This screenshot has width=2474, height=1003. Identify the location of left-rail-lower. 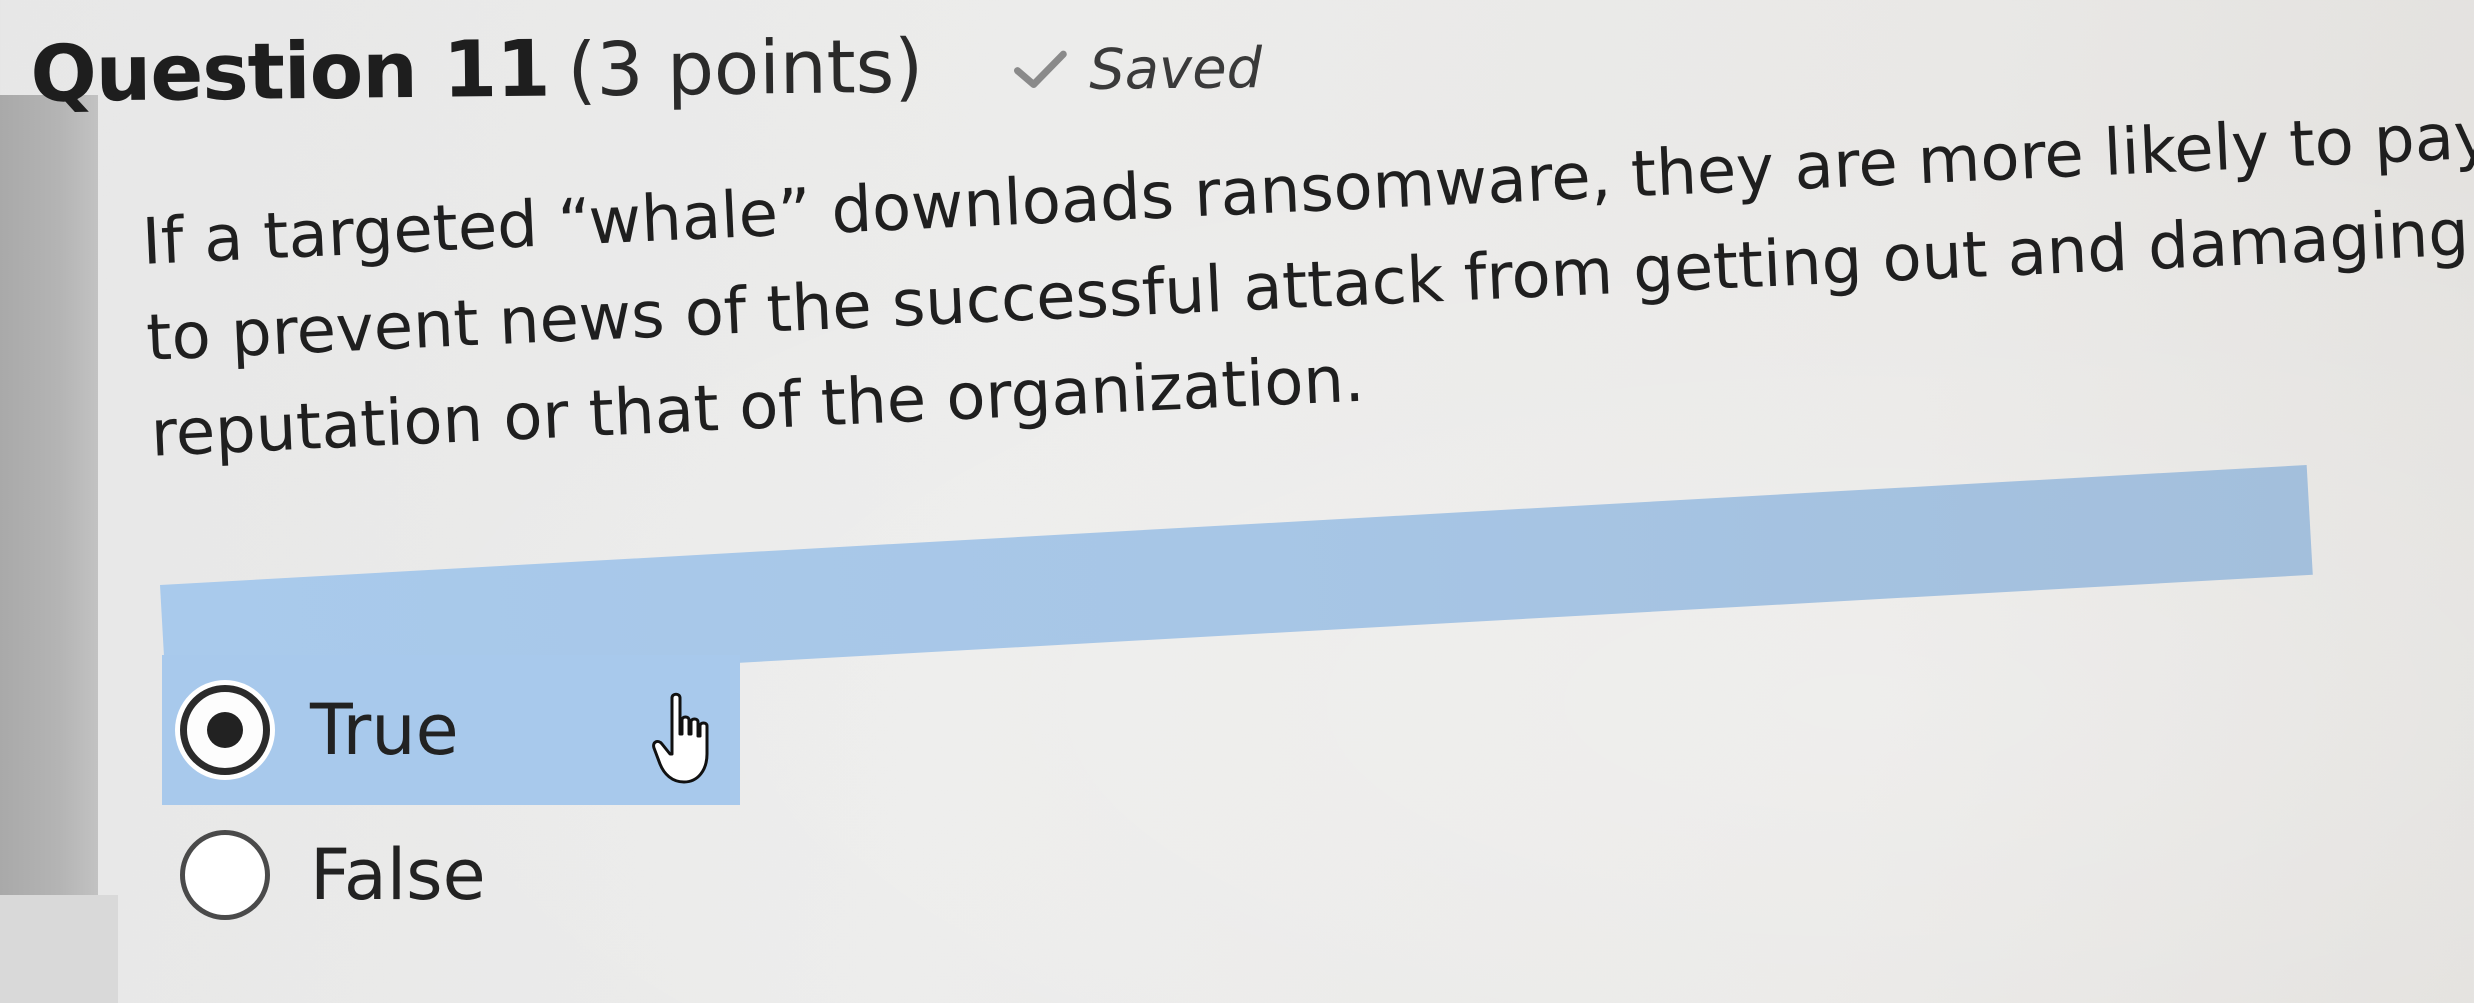
(59, 949).